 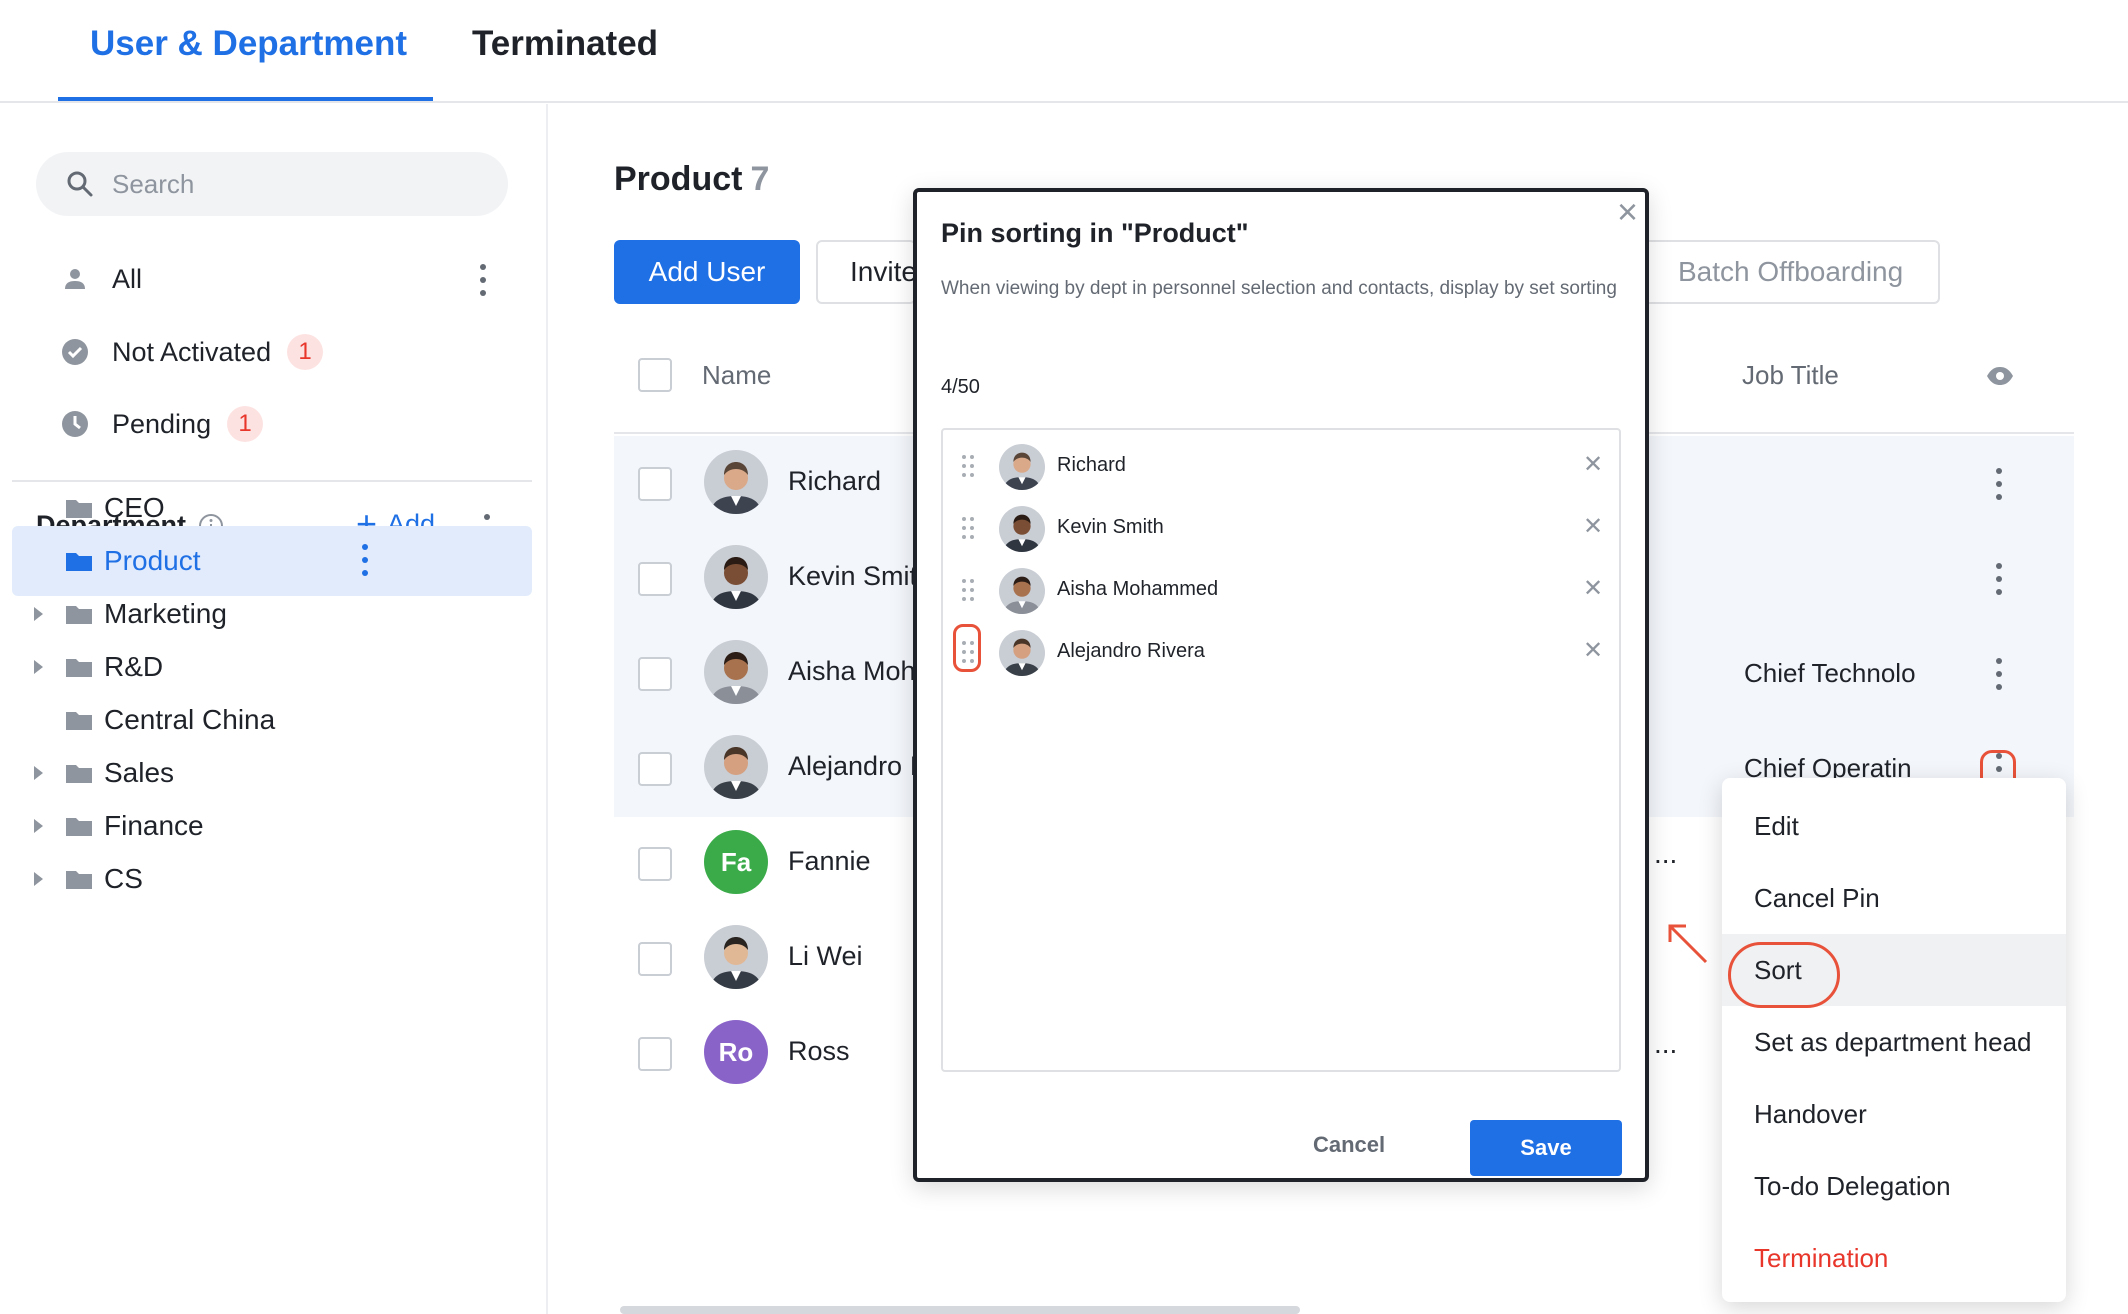 What do you see at coordinates (960, 1310) in the screenshot?
I see `horizontal-scrollbar` at bounding box center [960, 1310].